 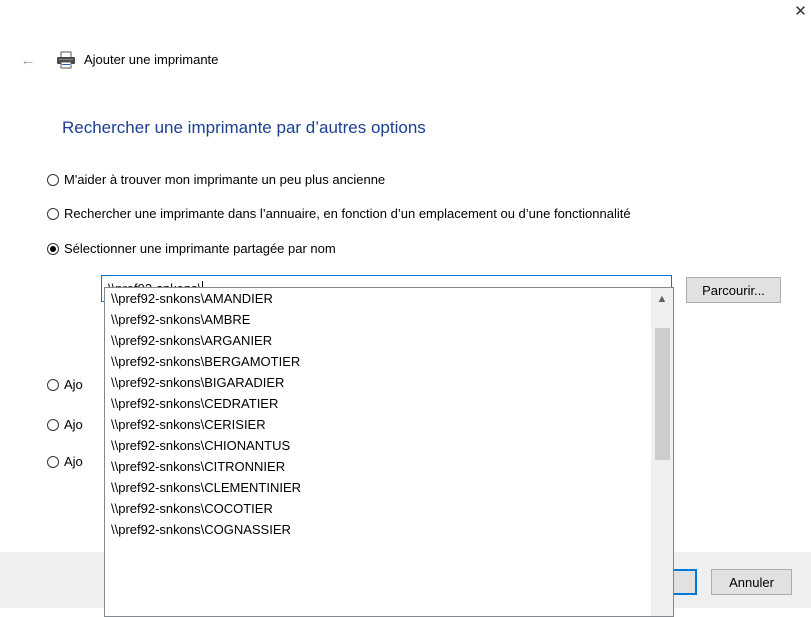 What do you see at coordinates (53, 461) in the screenshot?
I see `radio-add-local` at bounding box center [53, 461].